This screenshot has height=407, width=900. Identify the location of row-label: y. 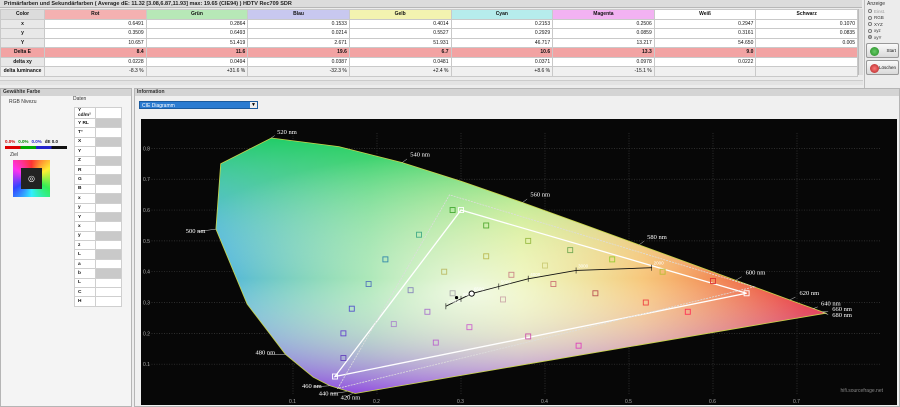
(22, 33).